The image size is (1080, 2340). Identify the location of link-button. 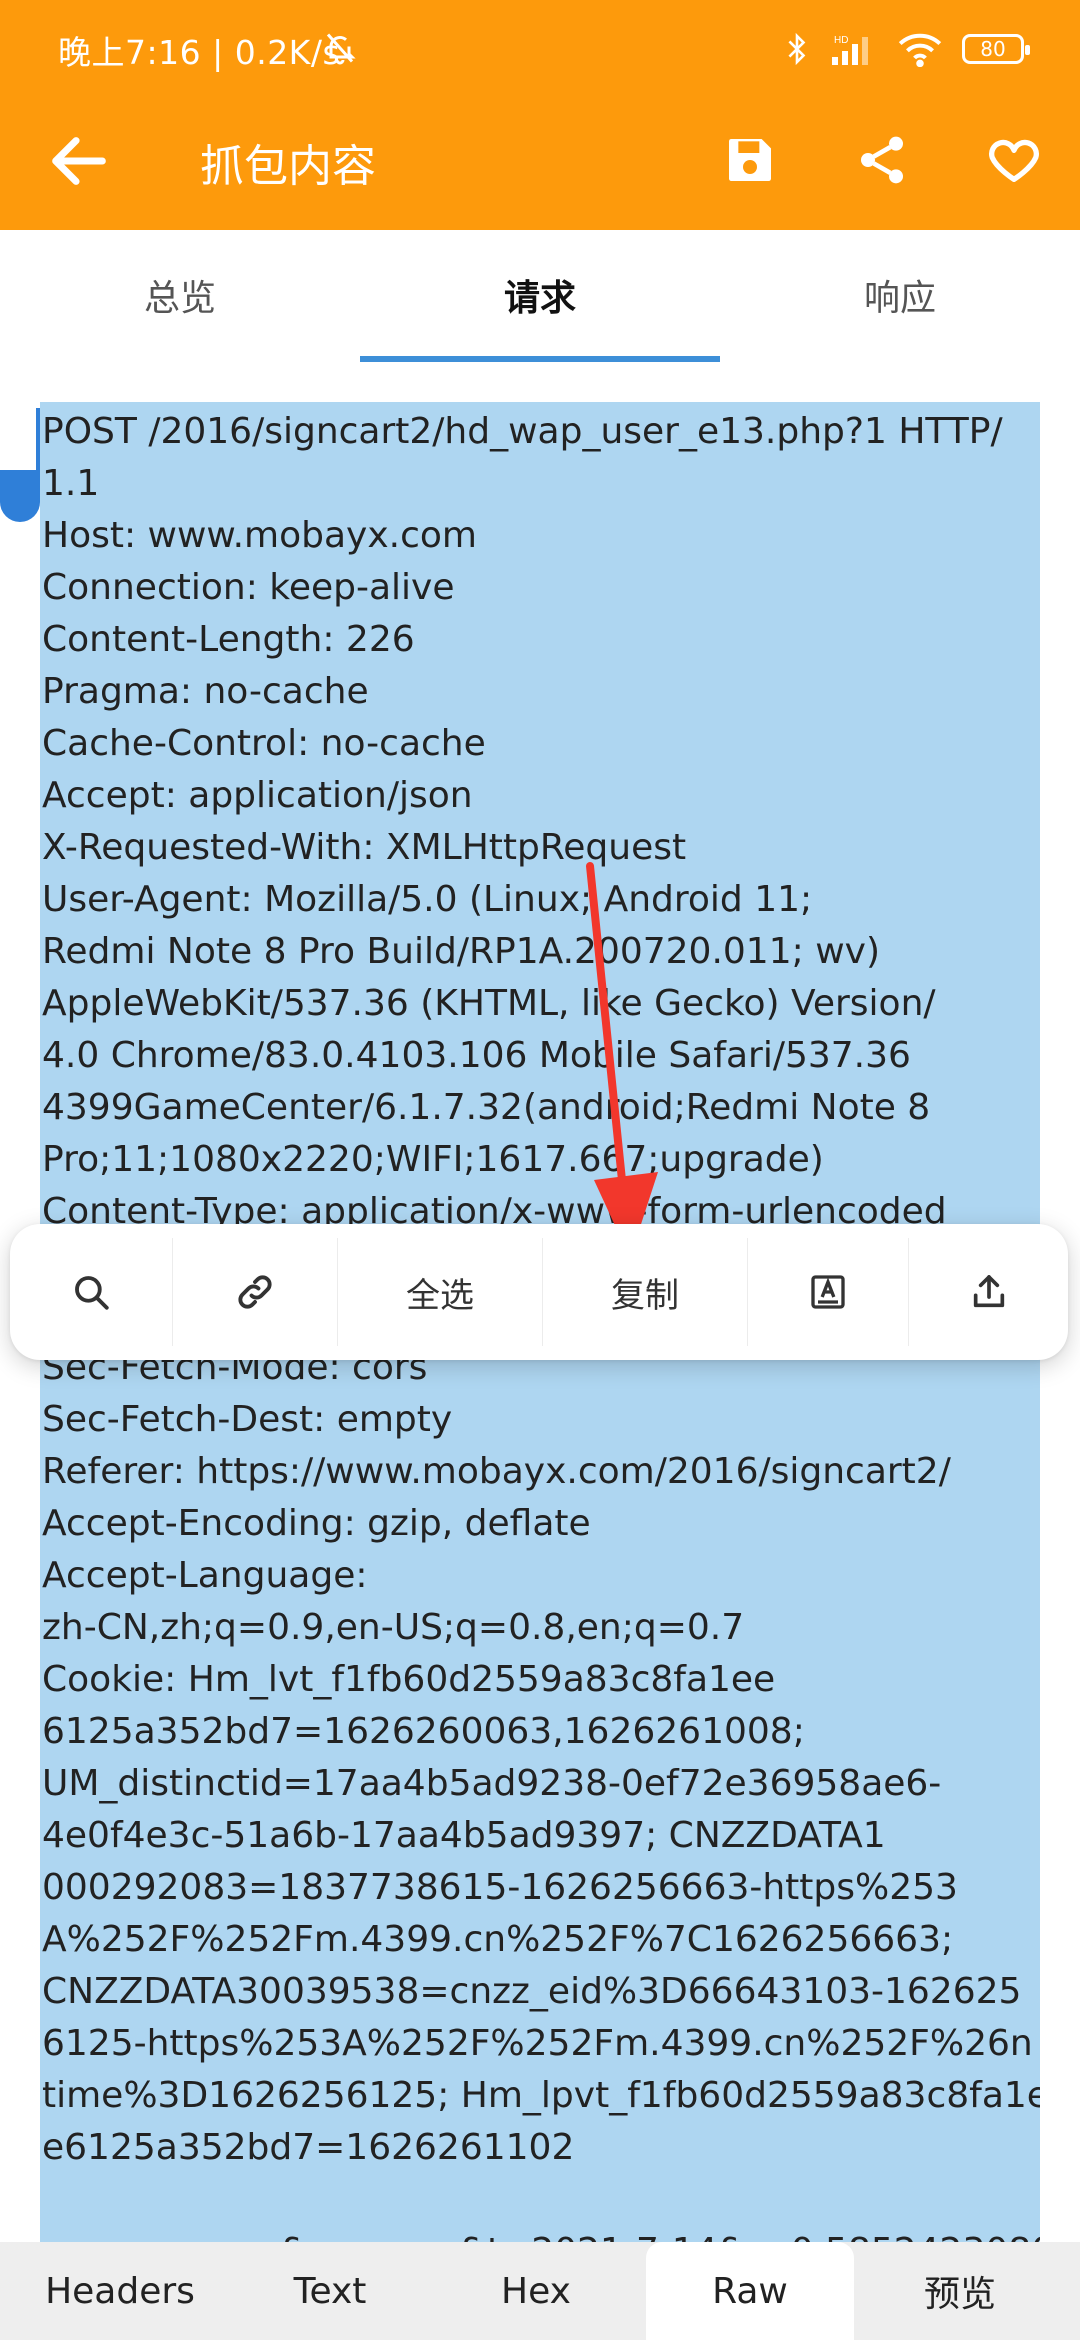
(255, 1292).